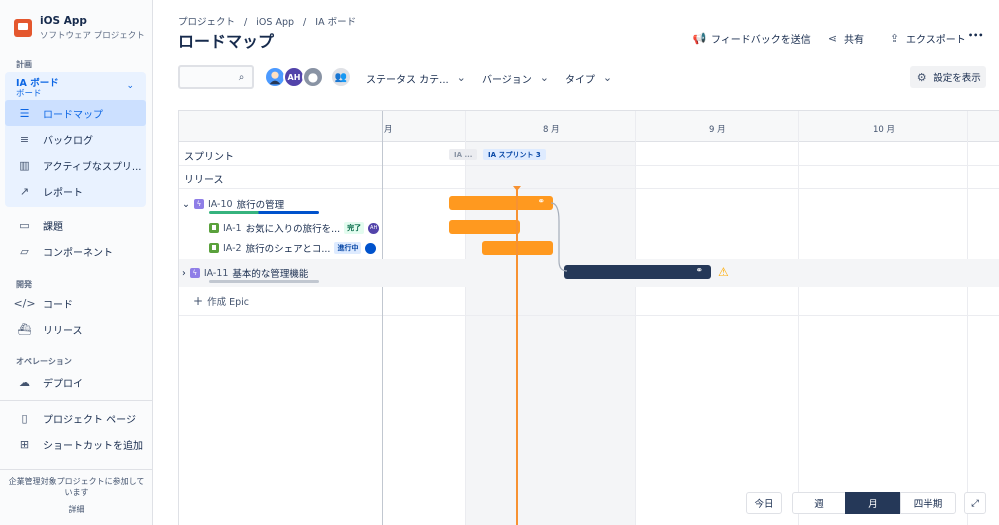 The height and width of the screenshot is (525, 999). I want to click on feedback-button: 📢 フィードバックを送信, so click(752, 38).